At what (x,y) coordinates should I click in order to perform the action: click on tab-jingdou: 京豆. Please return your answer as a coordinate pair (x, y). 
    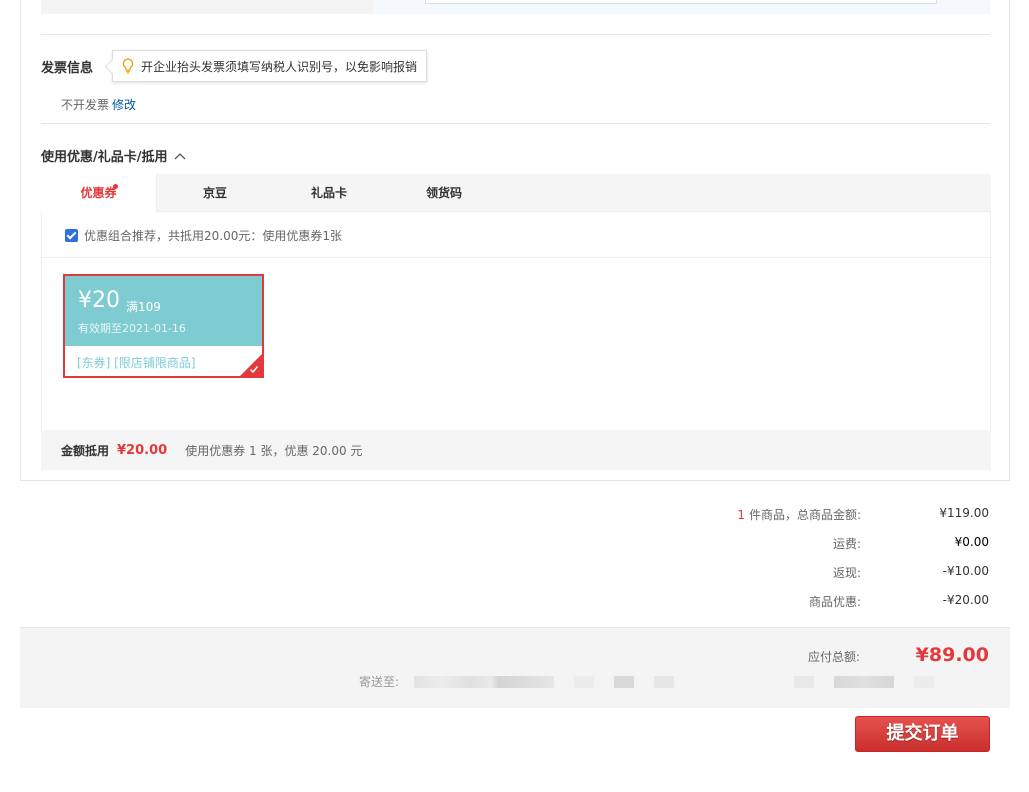
    Looking at the image, I should click on (215, 193).